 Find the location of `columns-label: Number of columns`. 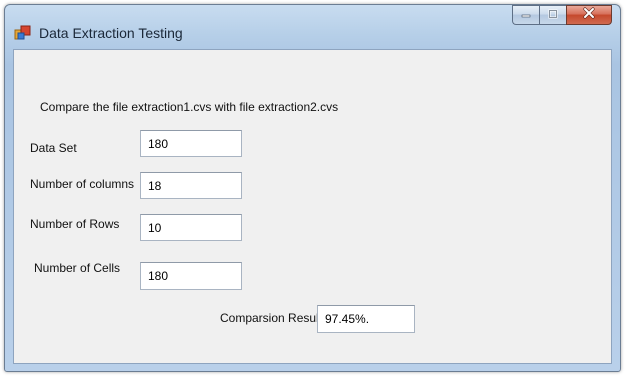

columns-label: Number of columns is located at coordinates (82, 184).